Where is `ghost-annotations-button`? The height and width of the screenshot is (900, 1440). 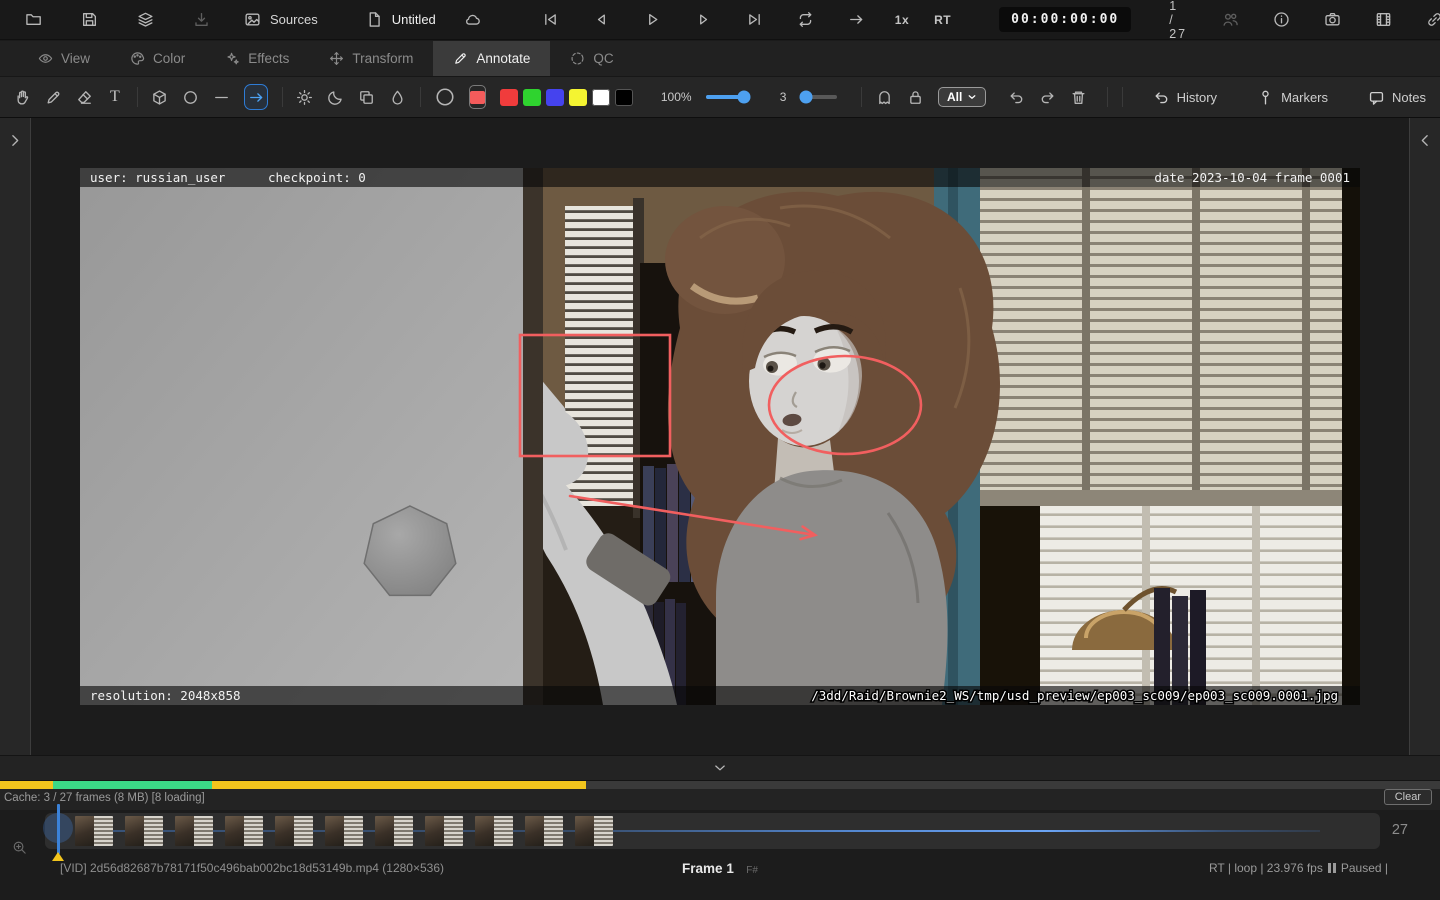 ghost-annotations-button is located at coordinates (884, 97).